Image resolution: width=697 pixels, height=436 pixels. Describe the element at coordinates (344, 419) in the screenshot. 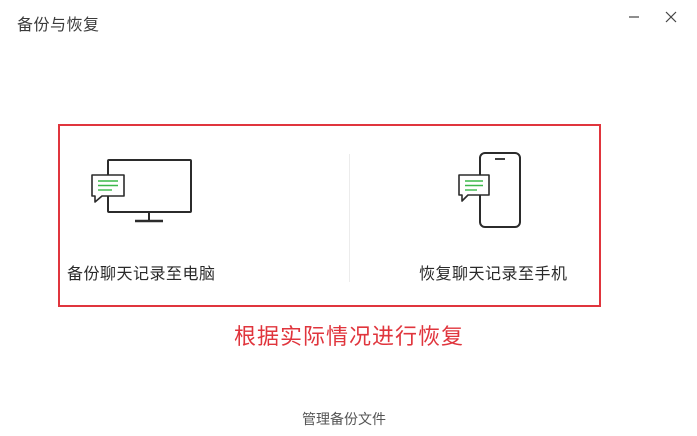

I see `manage-backup-files-link: 管理备份文件` at that location.